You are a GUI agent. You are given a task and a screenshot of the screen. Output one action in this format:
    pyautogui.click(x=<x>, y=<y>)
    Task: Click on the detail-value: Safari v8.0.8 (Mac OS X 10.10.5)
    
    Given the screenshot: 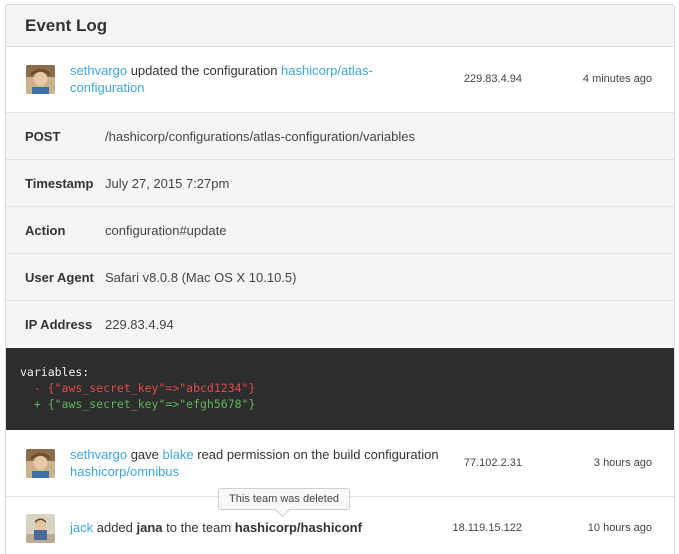 What is the action you would take?
    pyautogui.click(x=201, y=277)
    